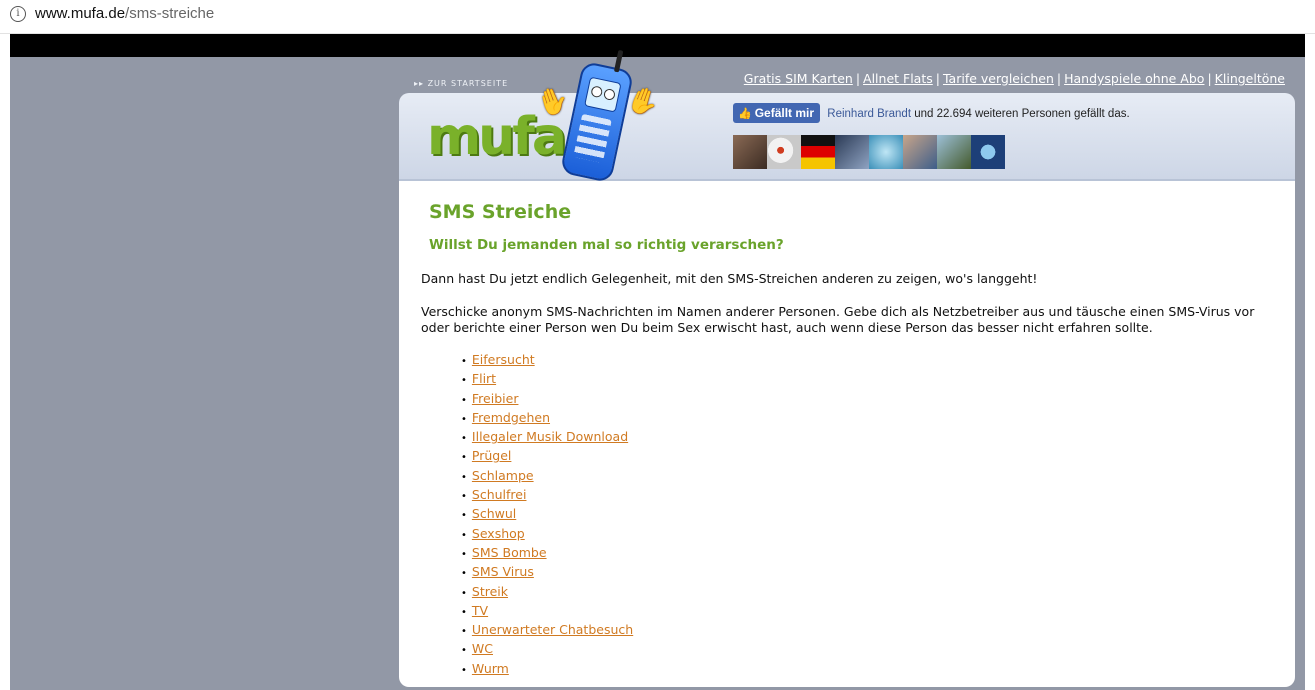  Describe the element at coordinates (547, 495) in the screenshot. I see `list-item: Schulfrei` at that location.